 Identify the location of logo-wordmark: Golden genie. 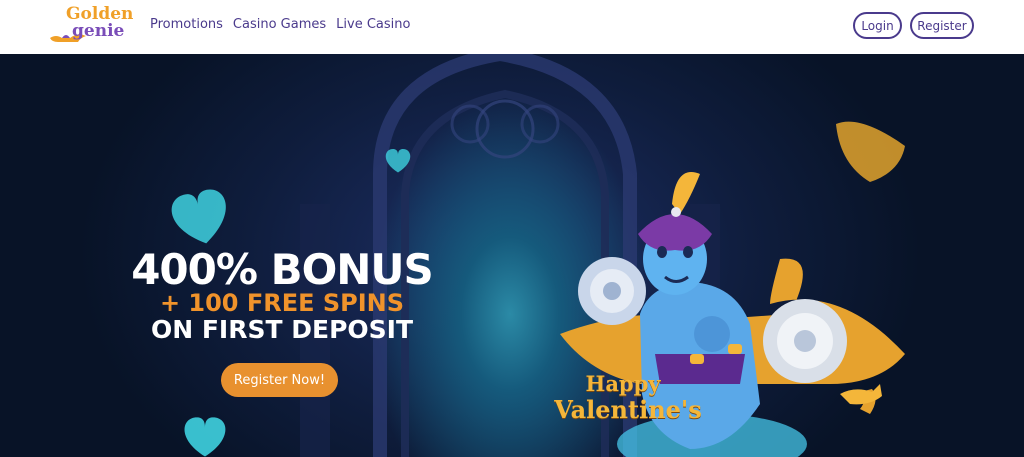
(99, 23).